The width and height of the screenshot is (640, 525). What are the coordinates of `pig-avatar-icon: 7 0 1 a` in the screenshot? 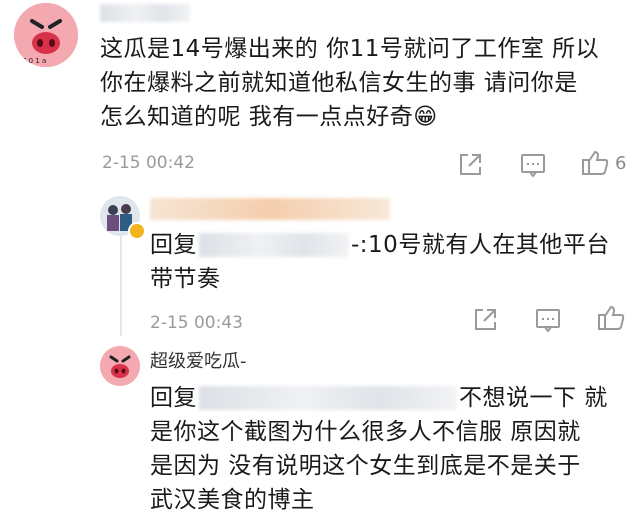 It's located at (46, 35).